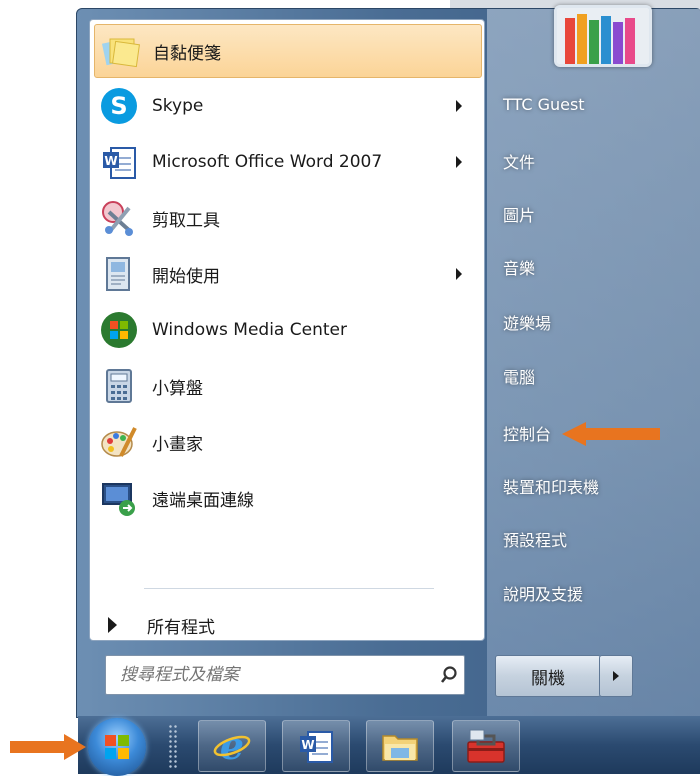  Describe the element at coordinates (287, 218) in the screenshot. I see `program-item-snipping-tool: 剪取工具` at that location.